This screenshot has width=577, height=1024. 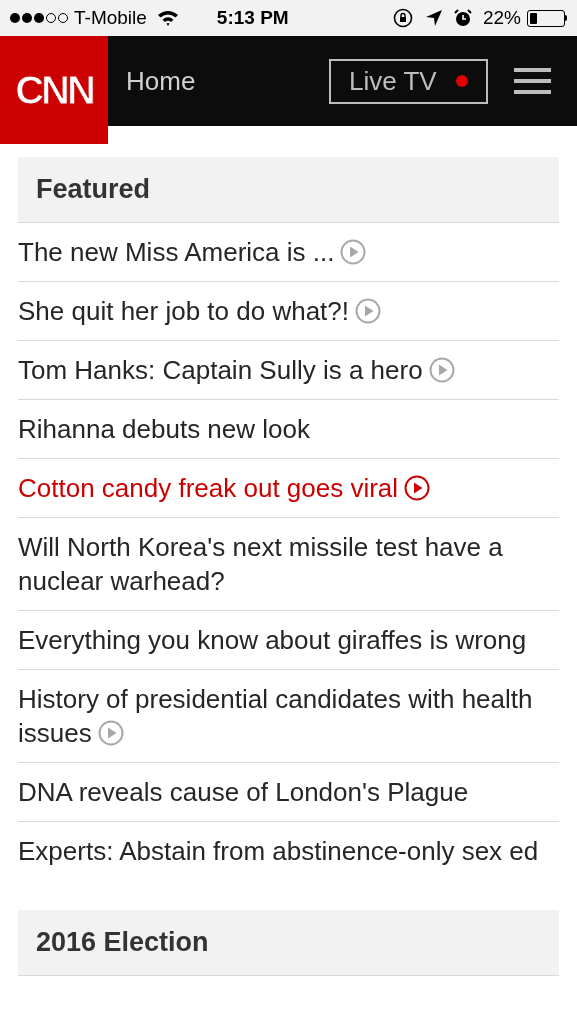 What do you see at coordinates (462, 18) in the screenshot?
I see `alarm-clock-icon` at bounding box center [462, 18].